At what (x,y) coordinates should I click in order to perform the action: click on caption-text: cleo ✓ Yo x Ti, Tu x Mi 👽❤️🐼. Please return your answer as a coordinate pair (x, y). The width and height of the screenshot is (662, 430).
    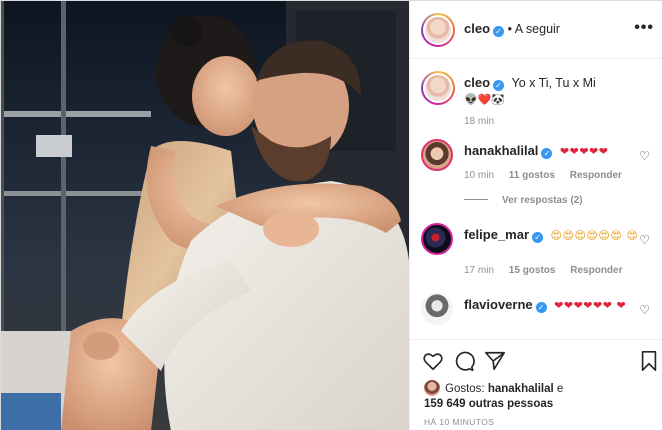
    Looking at the image, I should click on (559, 91).